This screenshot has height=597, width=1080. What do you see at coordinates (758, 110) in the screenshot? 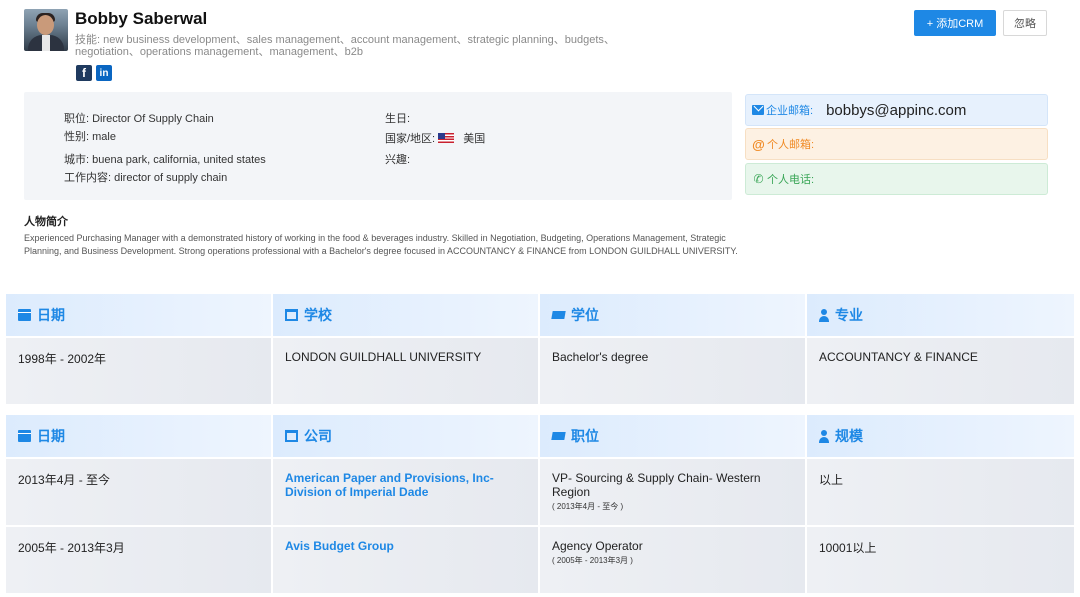
I see `envelope-icon` at bounding box center [758, 110].